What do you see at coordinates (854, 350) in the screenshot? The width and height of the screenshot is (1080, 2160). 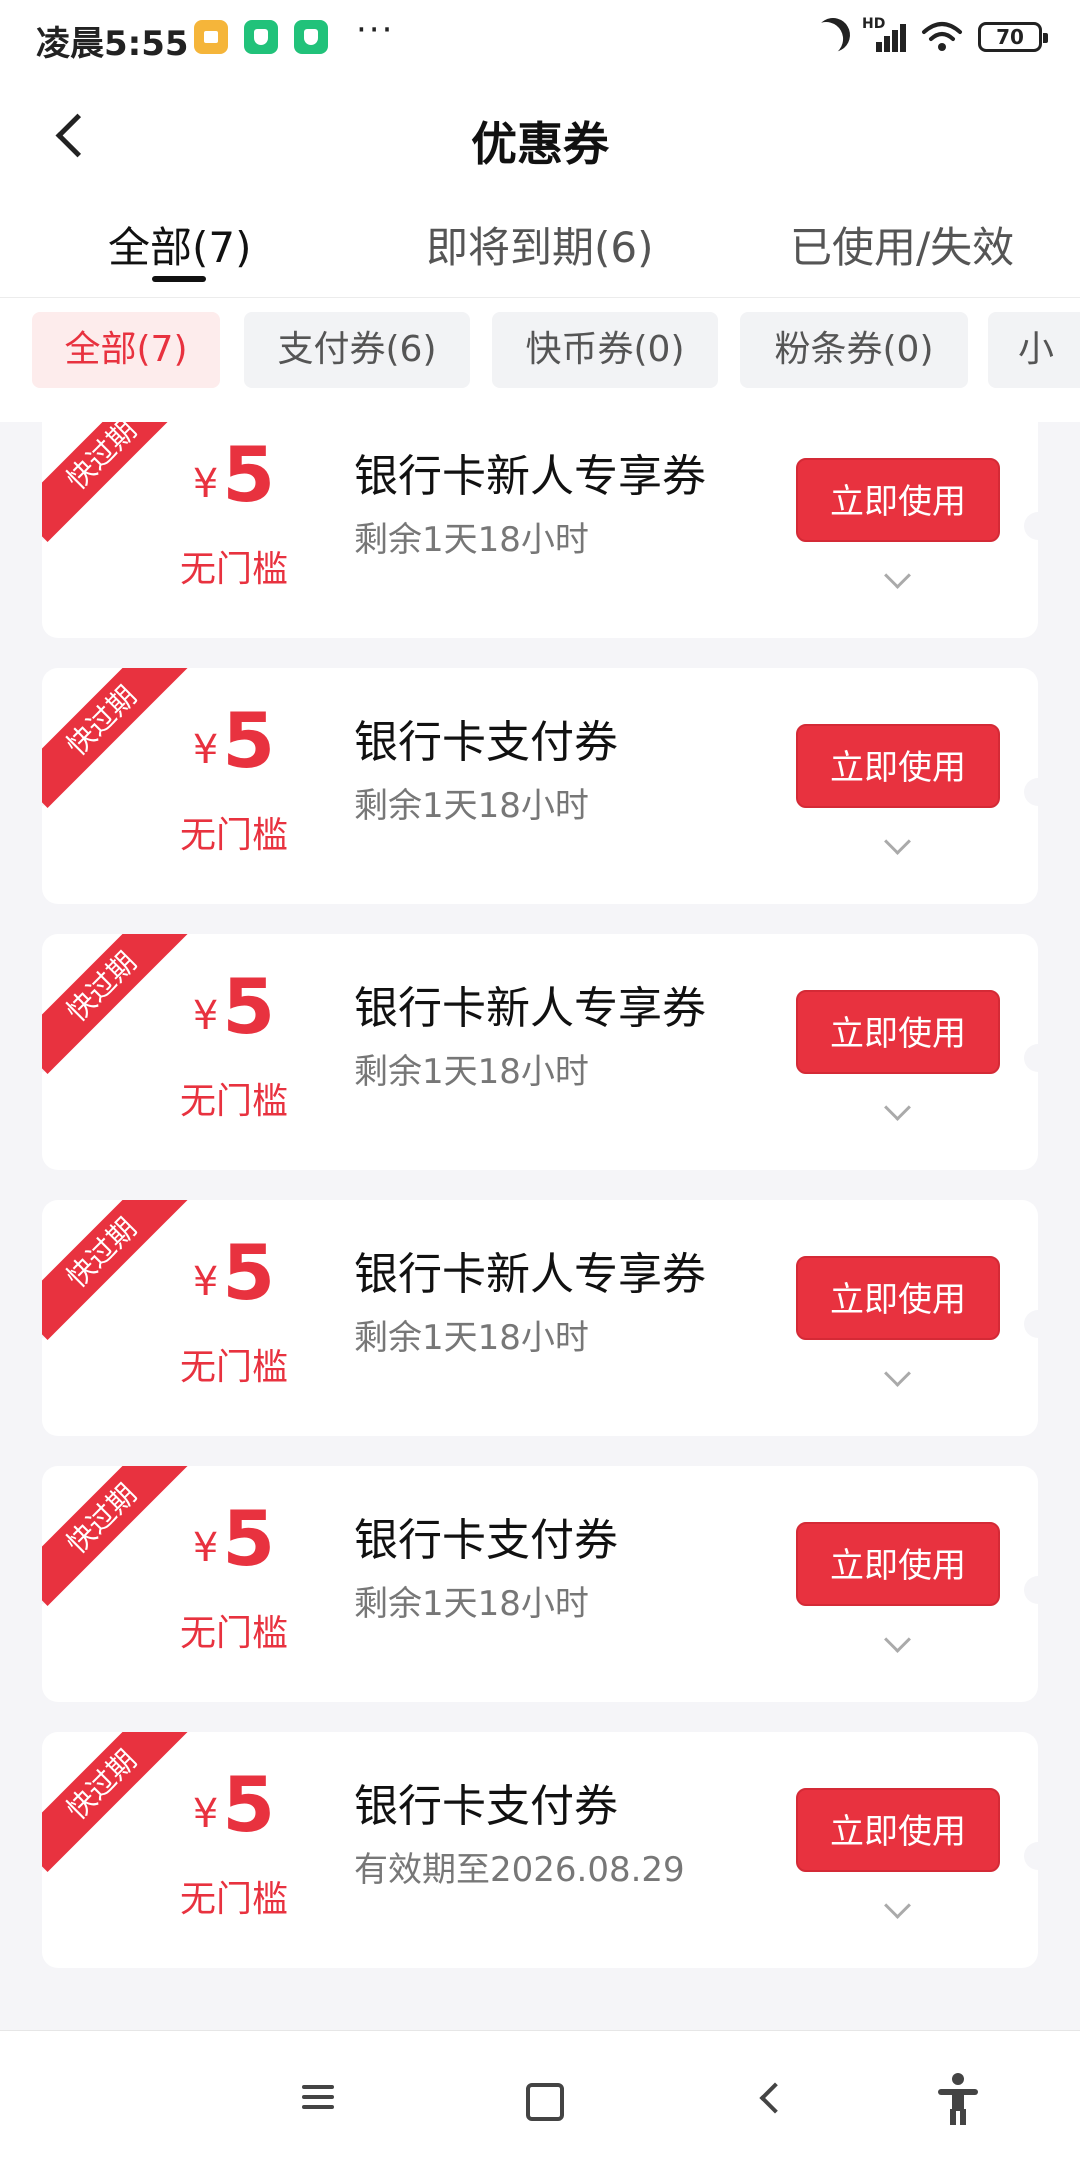 I see `filter-fentiao: 粉条券(0)` at bounding box center [854, 350].